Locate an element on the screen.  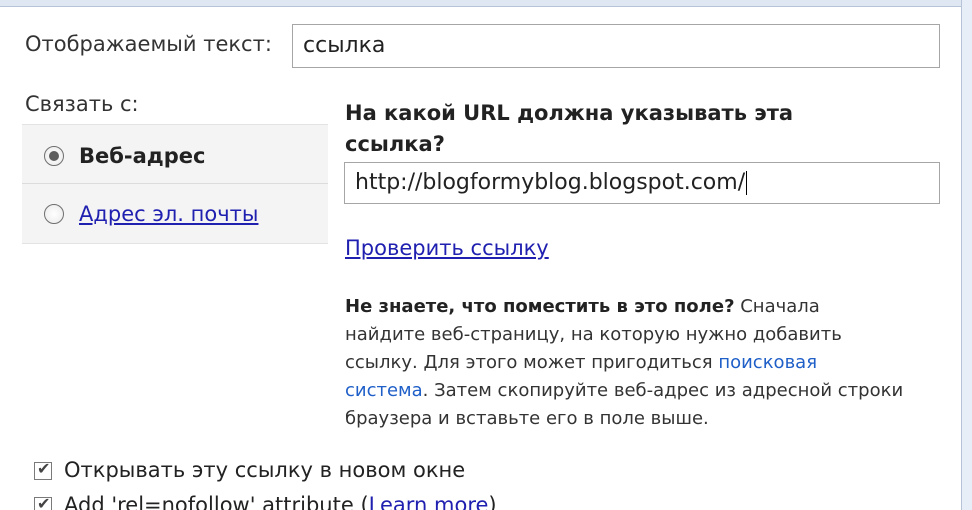
url-heading-line2: ссылка? is located at coordinates (395, 144).